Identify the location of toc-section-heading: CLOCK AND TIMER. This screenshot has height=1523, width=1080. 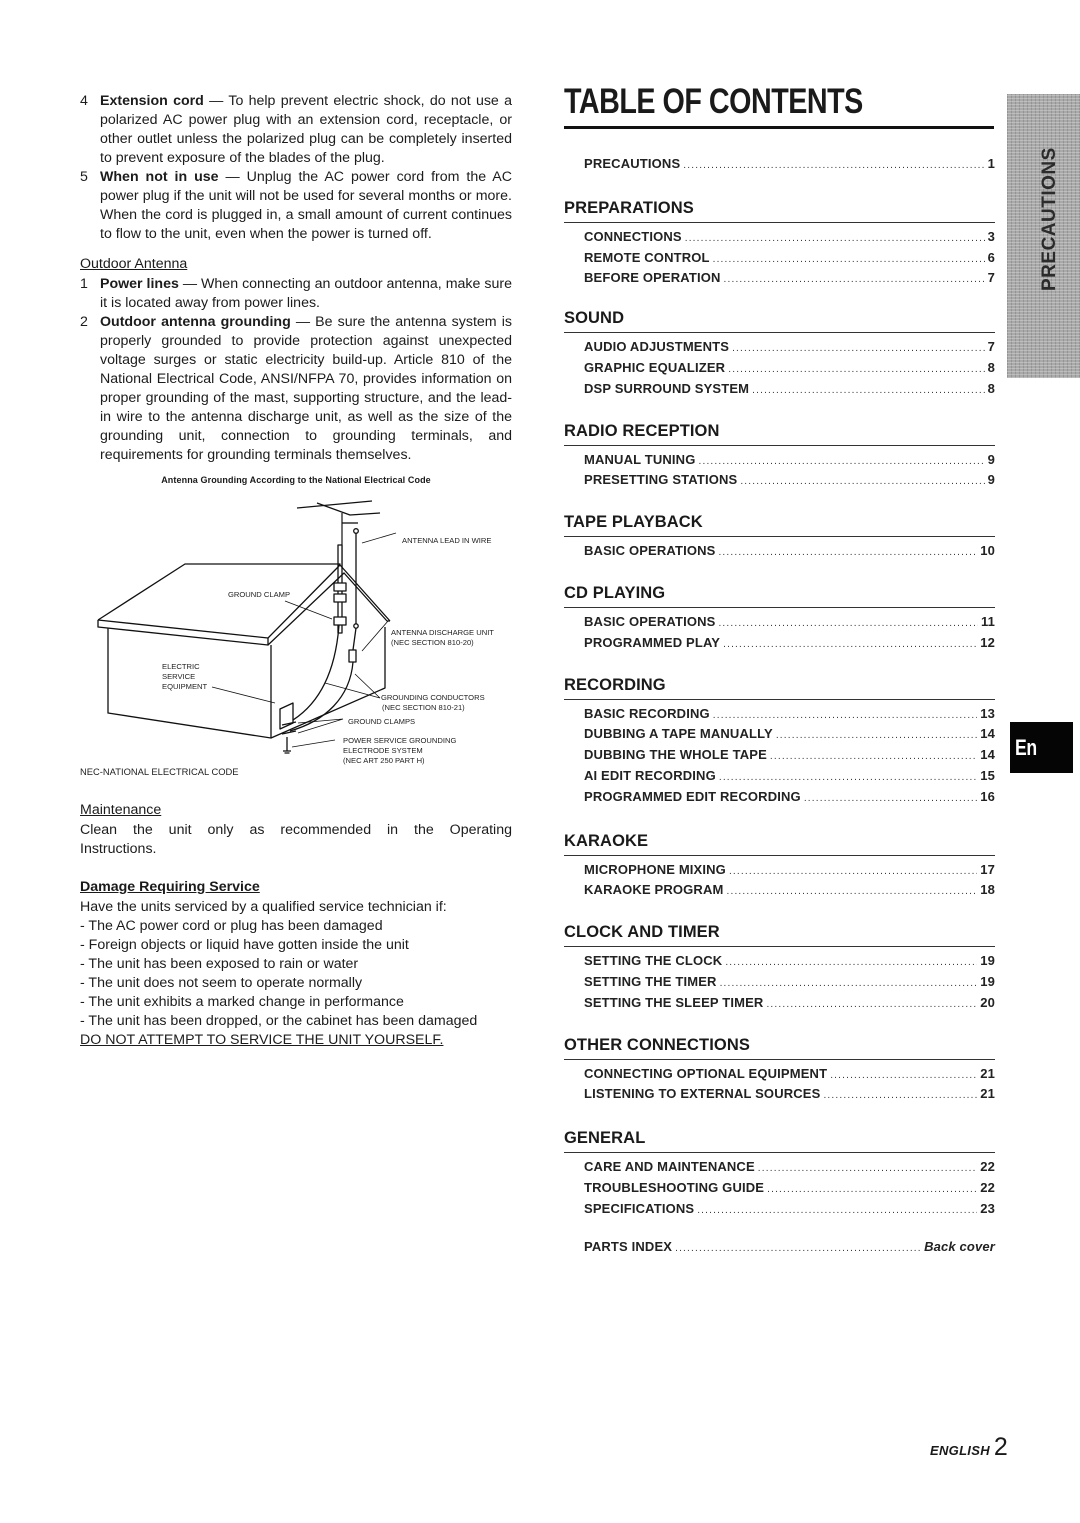
(779, 931).